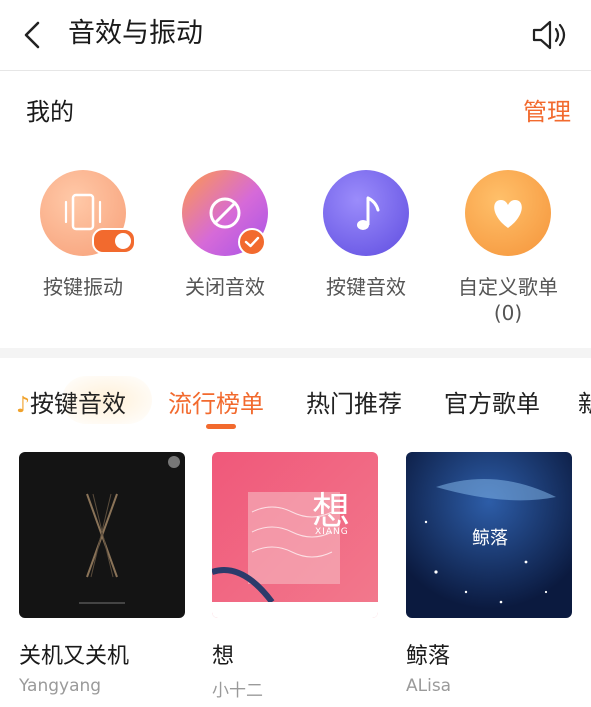 The height and width of the screenshot is (707, 591). I want to click on effect-label: 关闭音效, so click(225, 287).